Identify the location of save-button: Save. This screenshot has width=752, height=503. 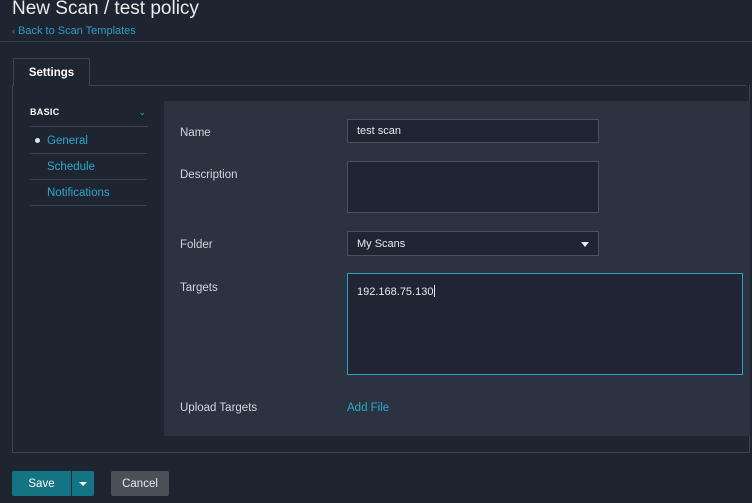
(41, 483).